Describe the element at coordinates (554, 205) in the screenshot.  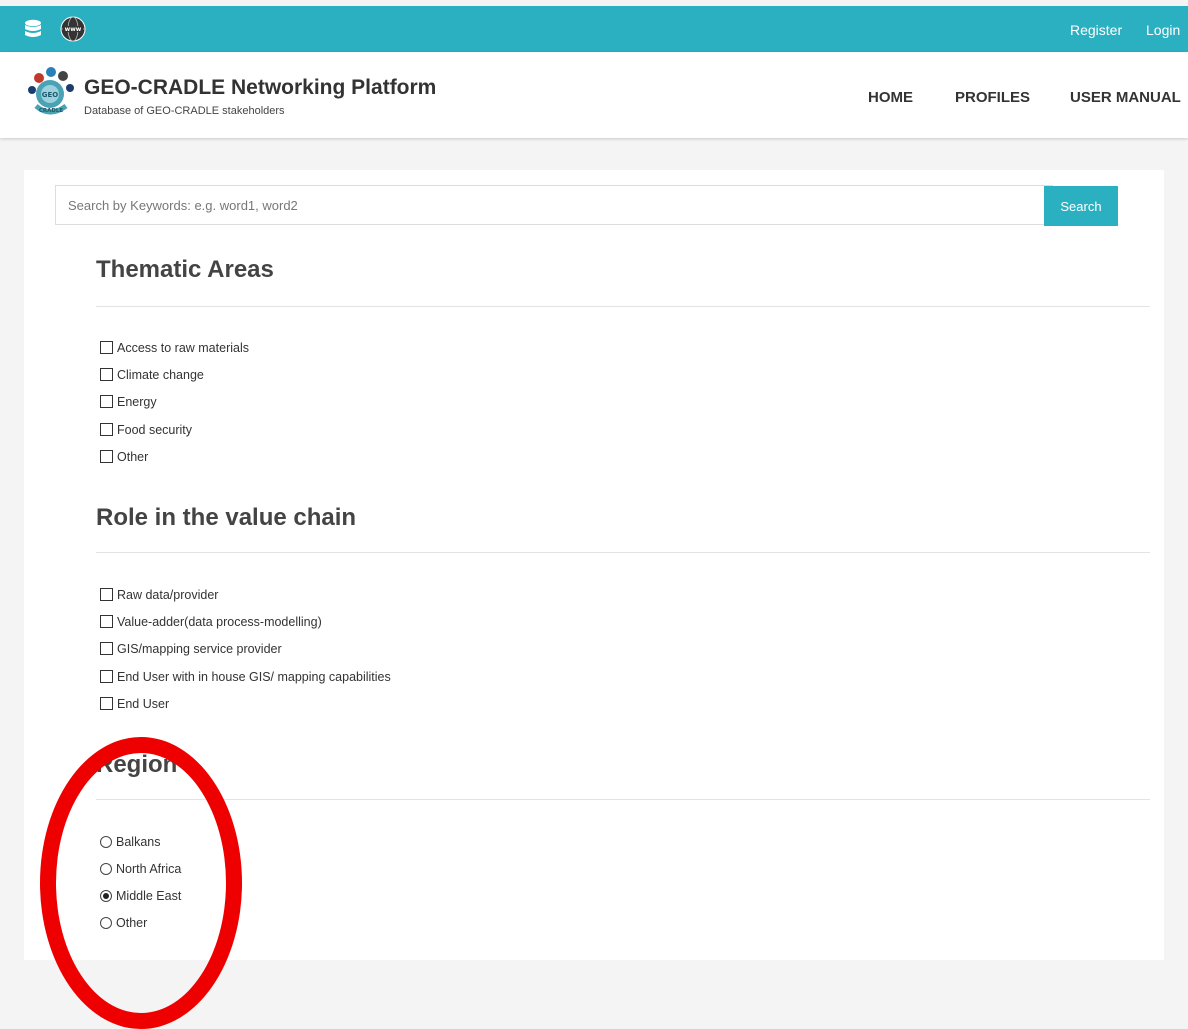
I see `search-input` at that location.